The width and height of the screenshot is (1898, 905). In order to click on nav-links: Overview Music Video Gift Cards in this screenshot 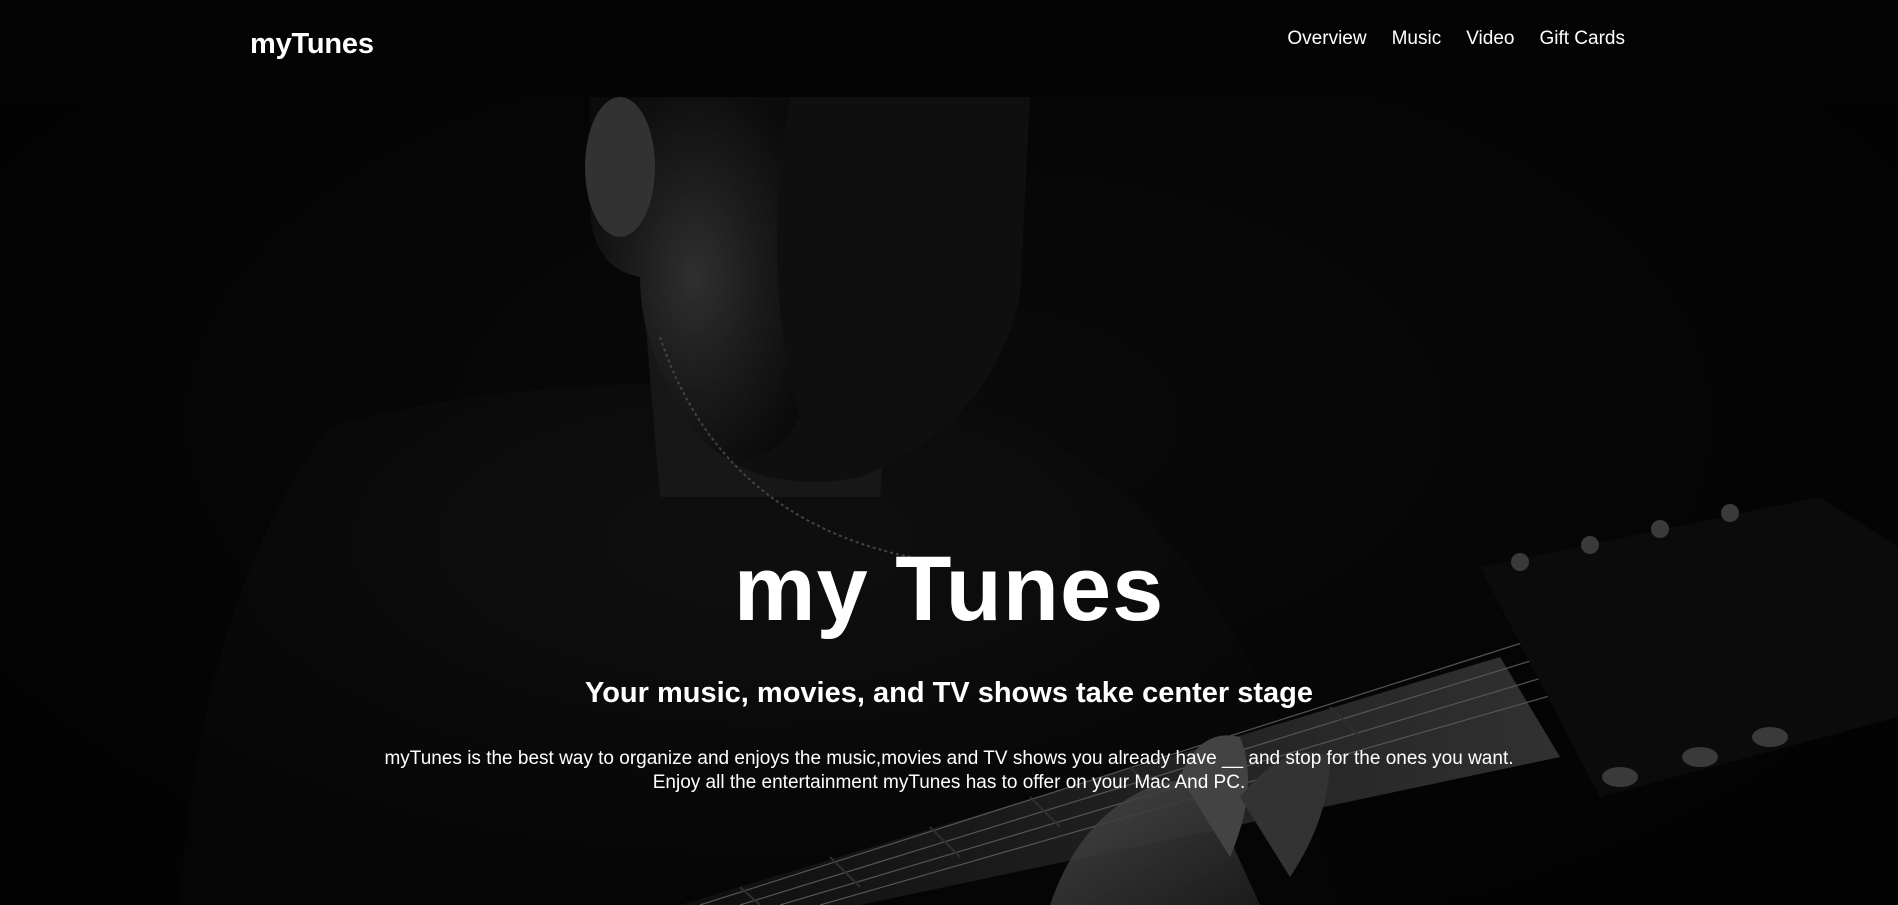, I will do `click(1456, 39)`.